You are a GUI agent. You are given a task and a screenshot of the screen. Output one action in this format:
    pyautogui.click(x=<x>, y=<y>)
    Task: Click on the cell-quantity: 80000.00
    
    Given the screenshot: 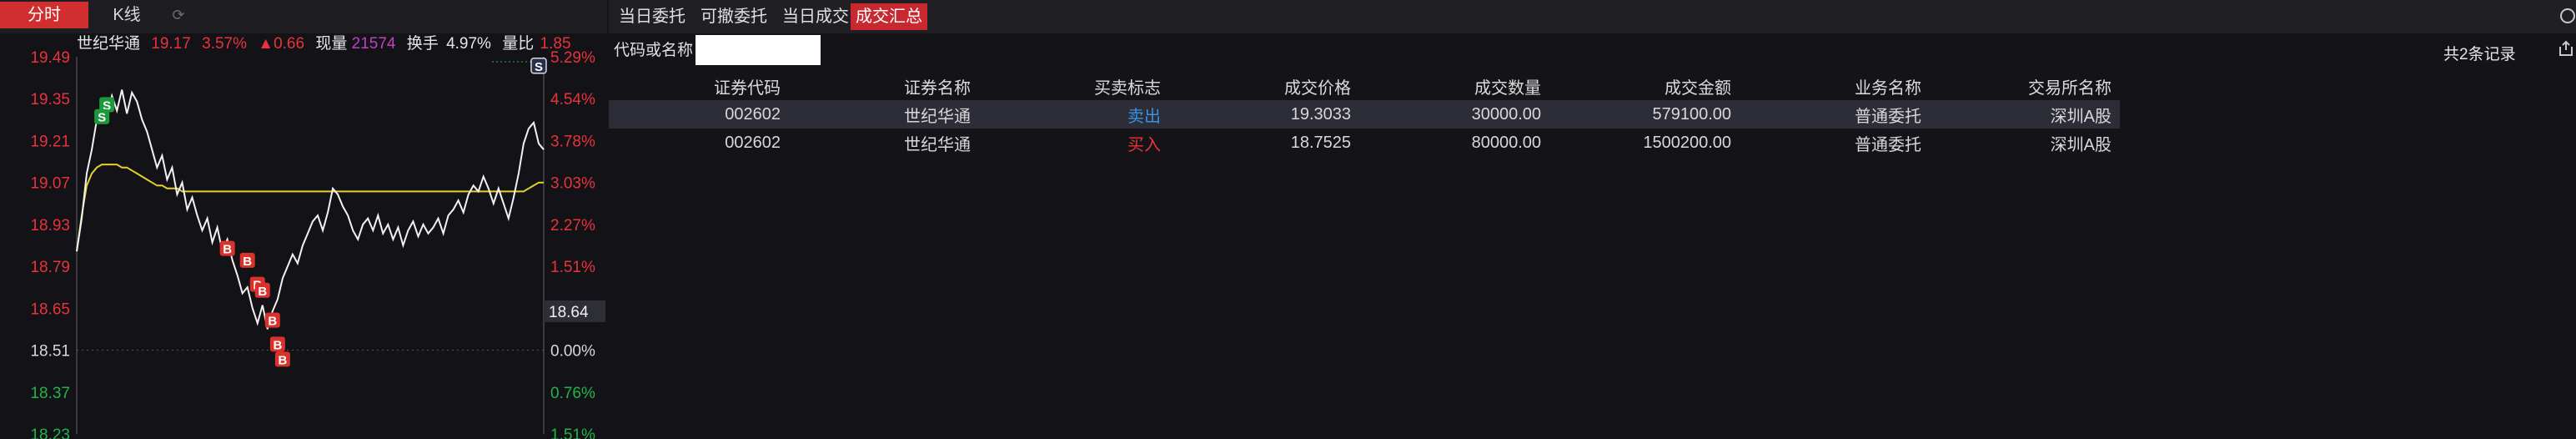 What is the action you would take?
    pyautogui.click(x=1506, y=142)
    